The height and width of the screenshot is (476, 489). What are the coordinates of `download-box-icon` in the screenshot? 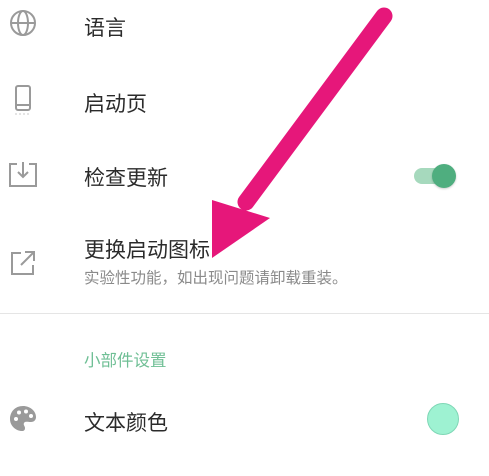 It's located at (23, 174).